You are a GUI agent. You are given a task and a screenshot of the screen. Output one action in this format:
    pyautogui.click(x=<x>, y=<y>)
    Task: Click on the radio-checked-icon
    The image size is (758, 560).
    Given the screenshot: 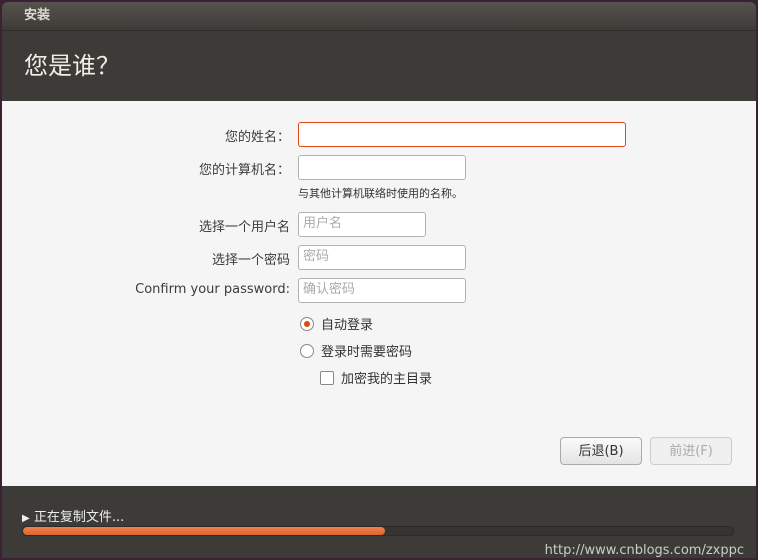 What is the action you would take?
    pyautogui.click(x=307, y=323)
    